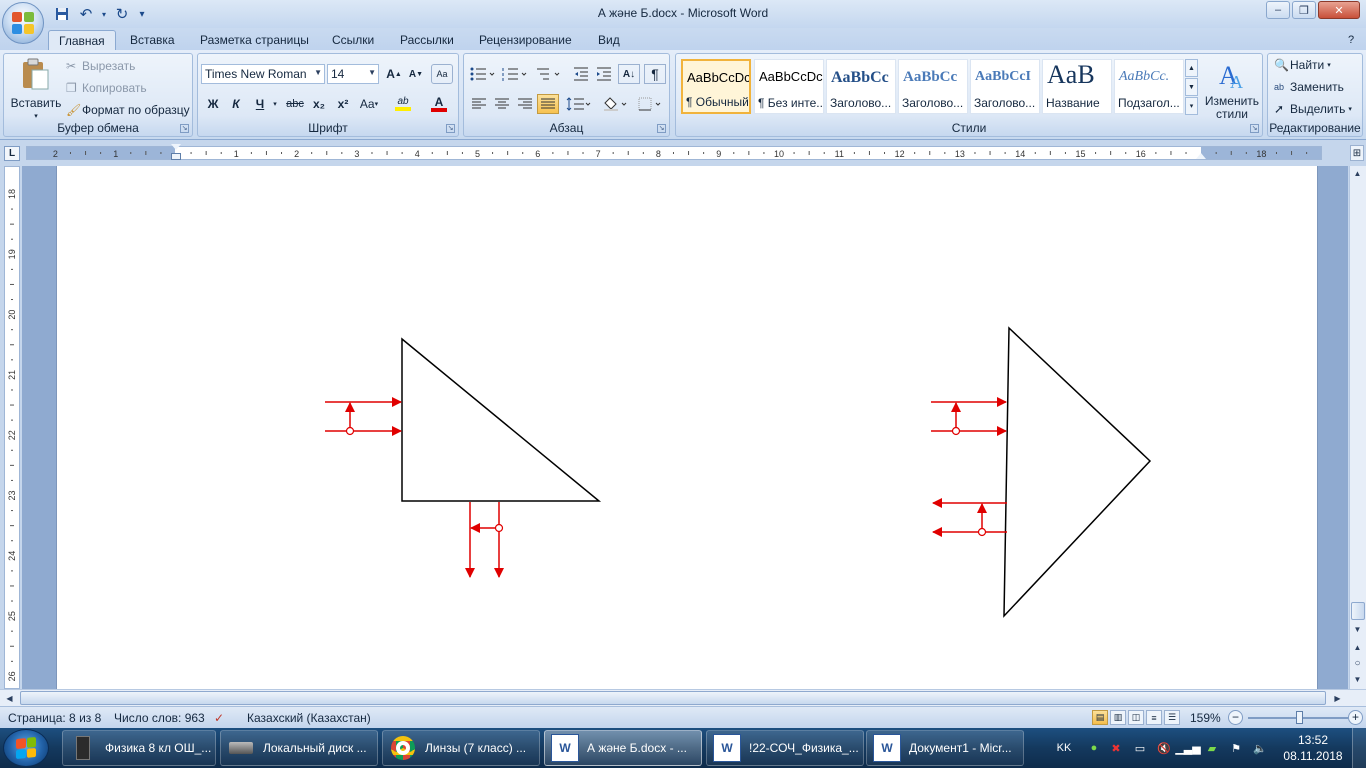 The height and width of the screenshot is (768, 1366). I want to click on action-center-icon: ⚑, so click(1236, 748).